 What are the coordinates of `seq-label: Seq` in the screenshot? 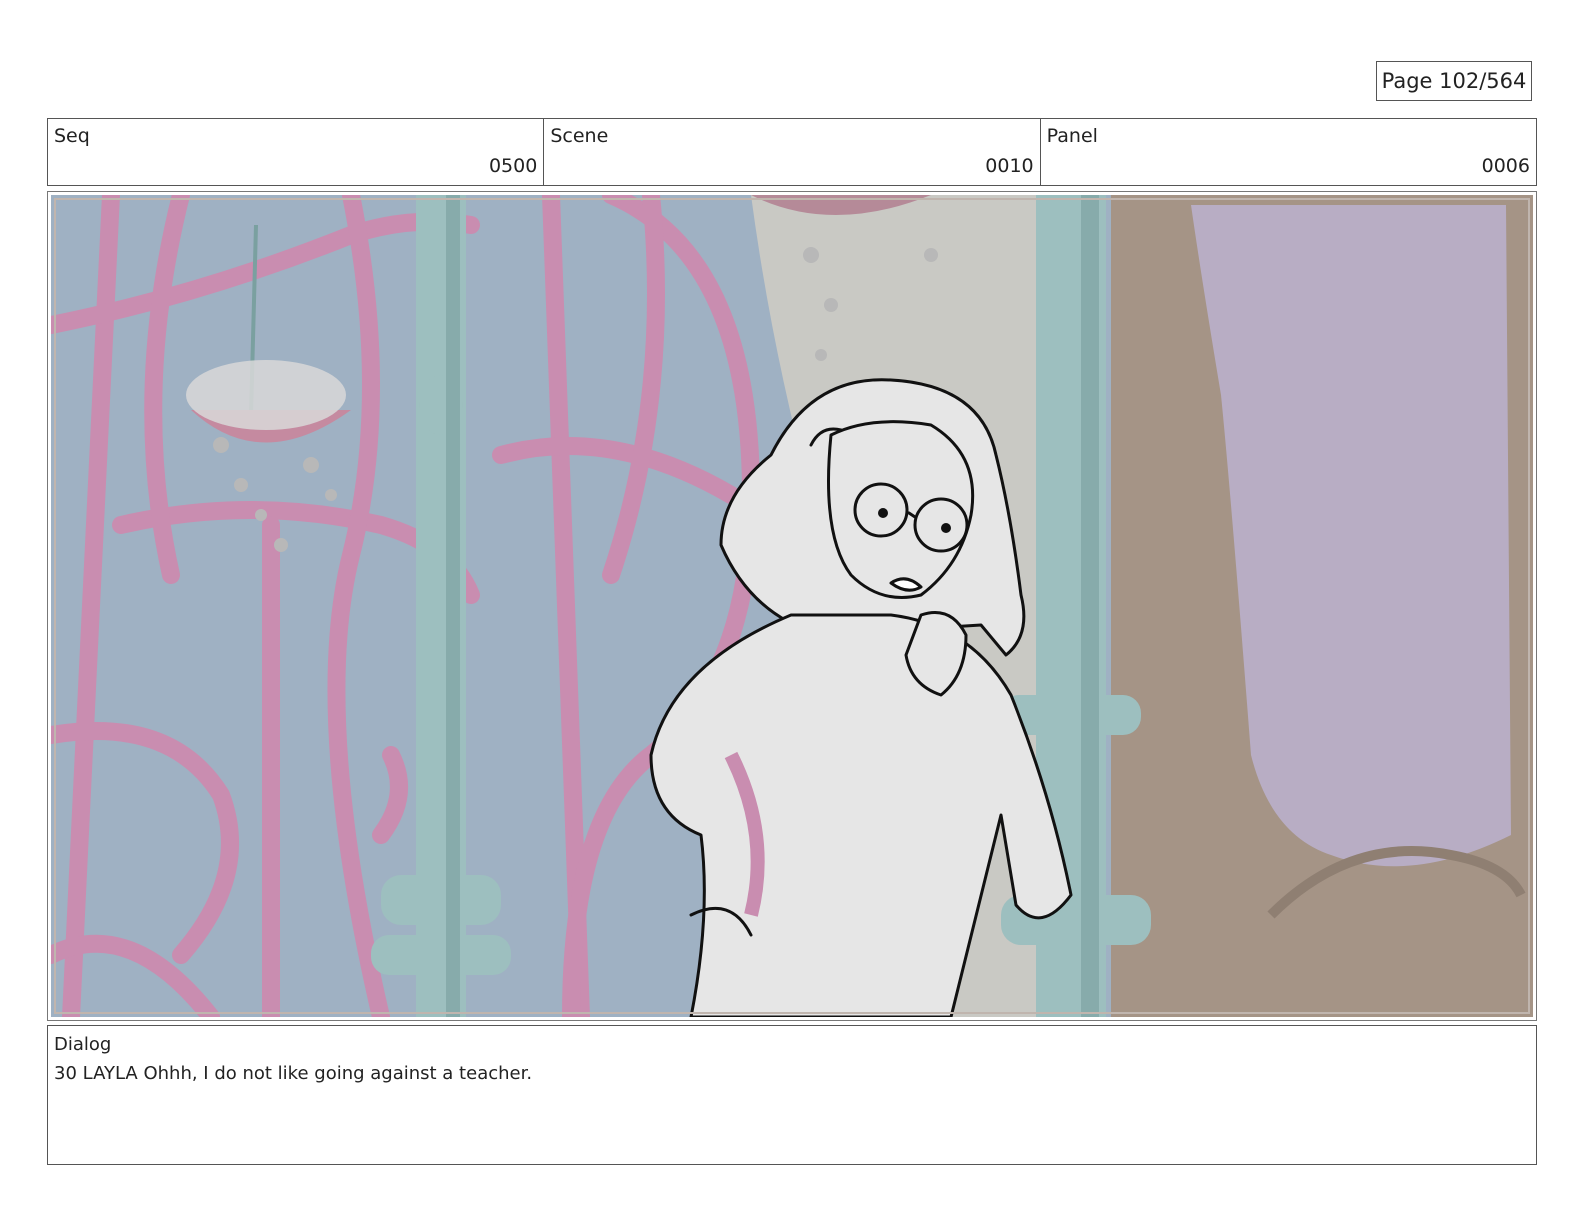 It's located at (72, 136).